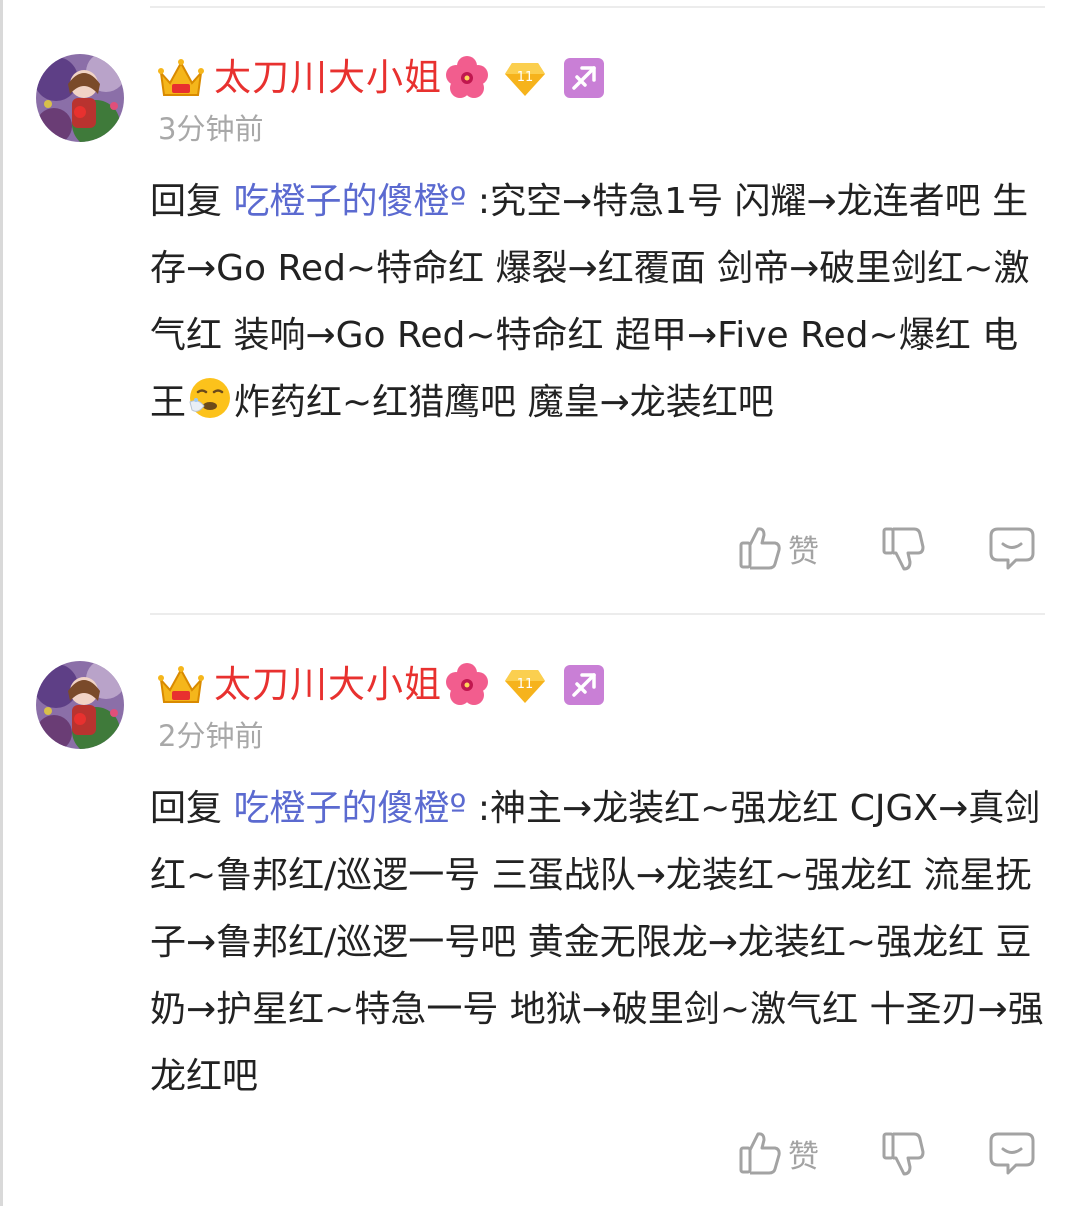 This screenshot has width=1080, height=1206. I want to click on divider-middle, so click(597, 614).